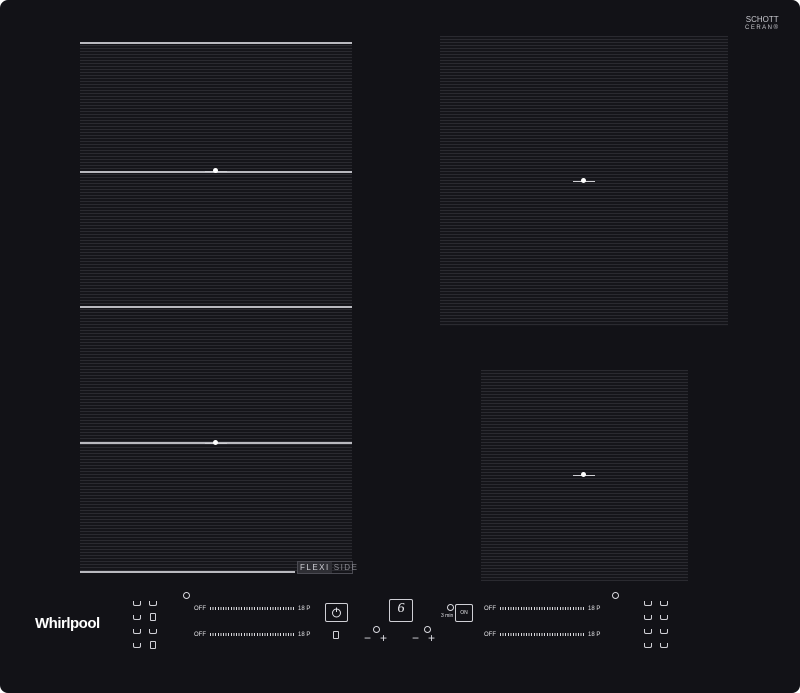 This screenshot has width=800, height=693. What do you see at coordinates (376, 629) in the screenshot?
I see `timer-icon-center-left` at bounding box center [376, 629].